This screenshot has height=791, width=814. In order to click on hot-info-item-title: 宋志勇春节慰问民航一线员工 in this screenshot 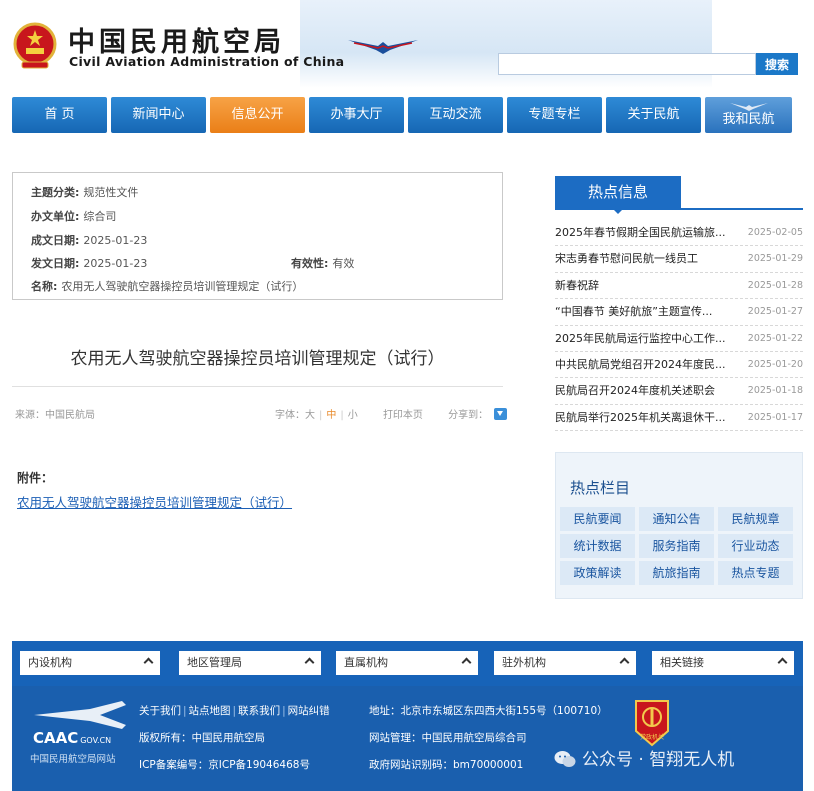, I will do `click(643, 259)`.